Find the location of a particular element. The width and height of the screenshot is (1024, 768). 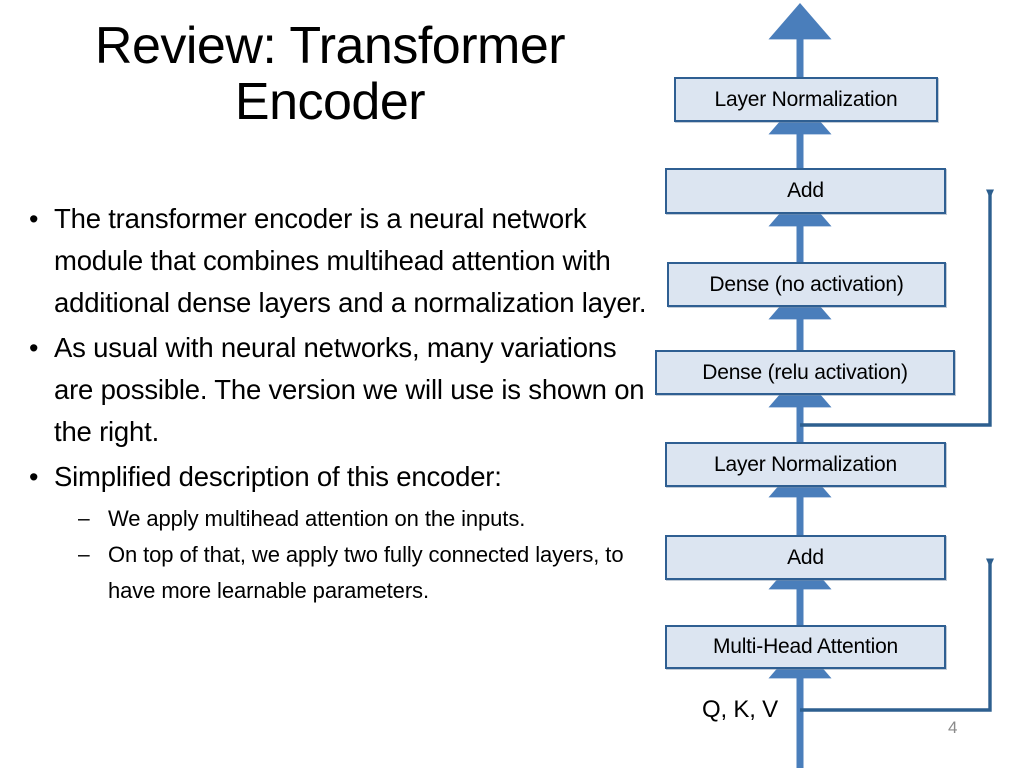

node-multi-head-attention: Multi-Head Attention is located at coordinates (805, 647).